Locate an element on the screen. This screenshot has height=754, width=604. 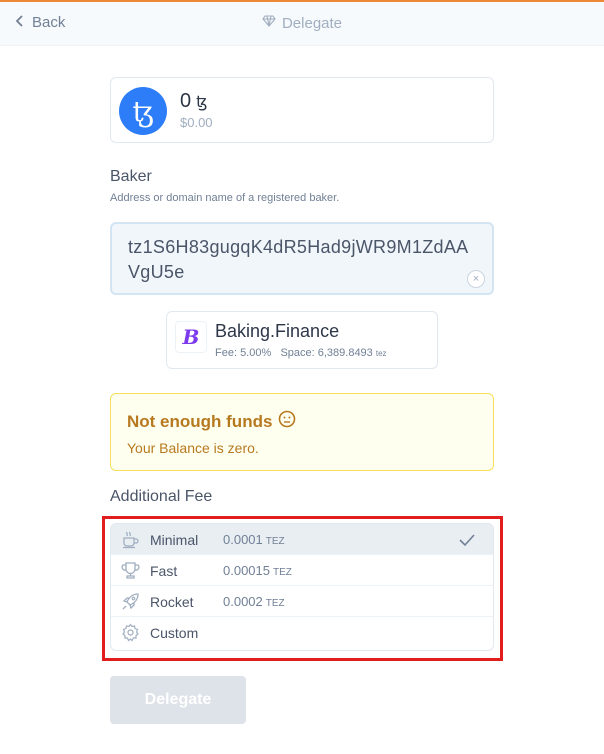
baker-stats: Fee: 5.00% Space: 6,389.8493 tez is located at coordinates (301, 353).